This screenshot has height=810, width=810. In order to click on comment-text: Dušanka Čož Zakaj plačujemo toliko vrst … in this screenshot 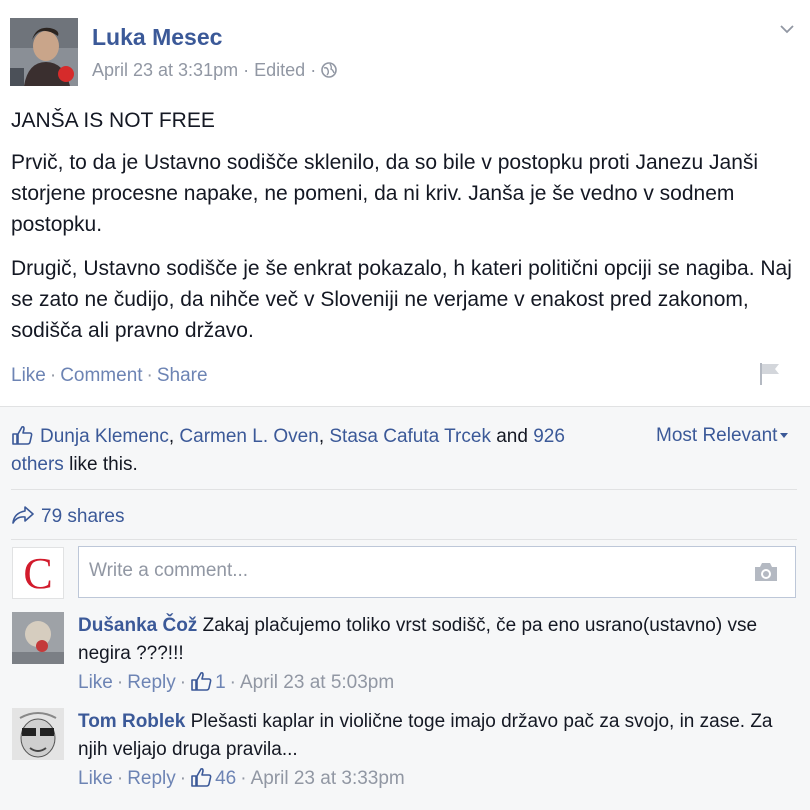, I will do `click(428, 640)`.